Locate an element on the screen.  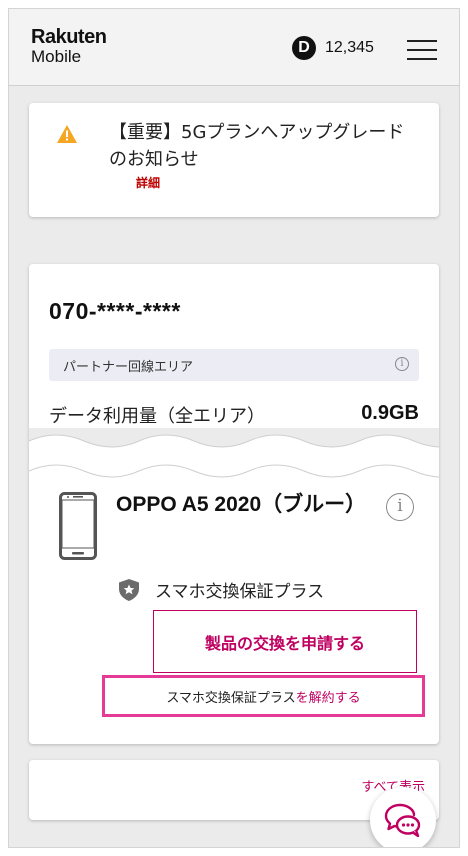
chat-button is located at coordinates (403, 817).